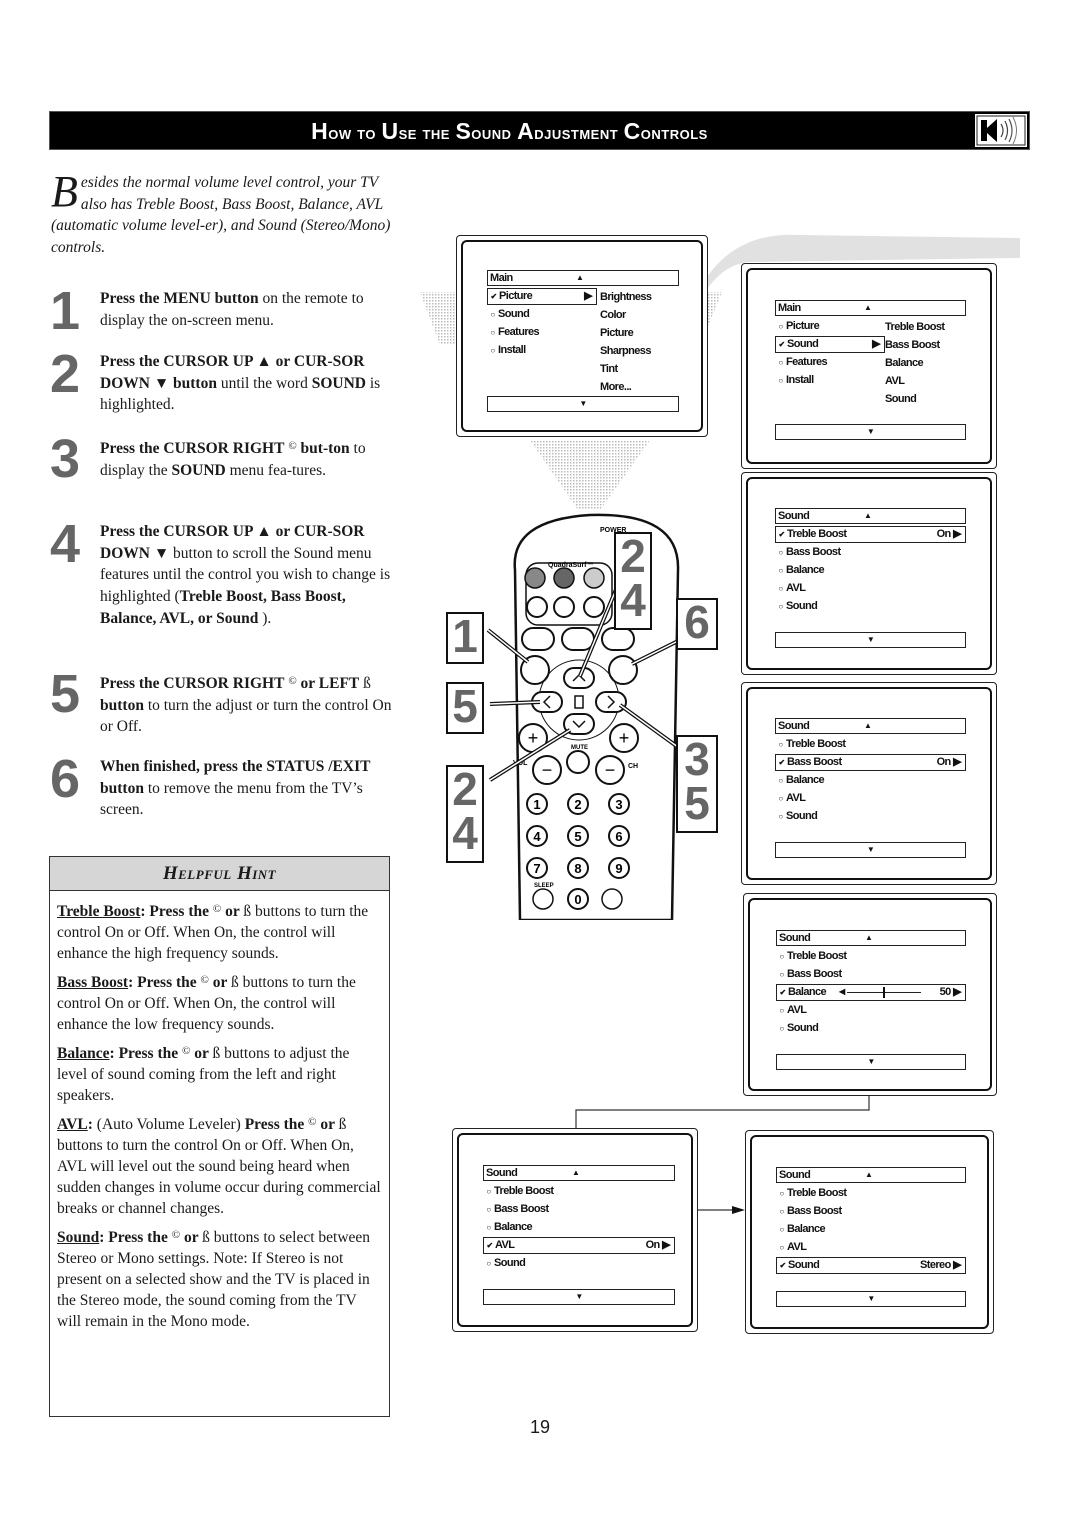  What do you see at coordinates (519, 332) in the screenshot?
I see `menu-item-label: Features` at bounding box center [519, 332].